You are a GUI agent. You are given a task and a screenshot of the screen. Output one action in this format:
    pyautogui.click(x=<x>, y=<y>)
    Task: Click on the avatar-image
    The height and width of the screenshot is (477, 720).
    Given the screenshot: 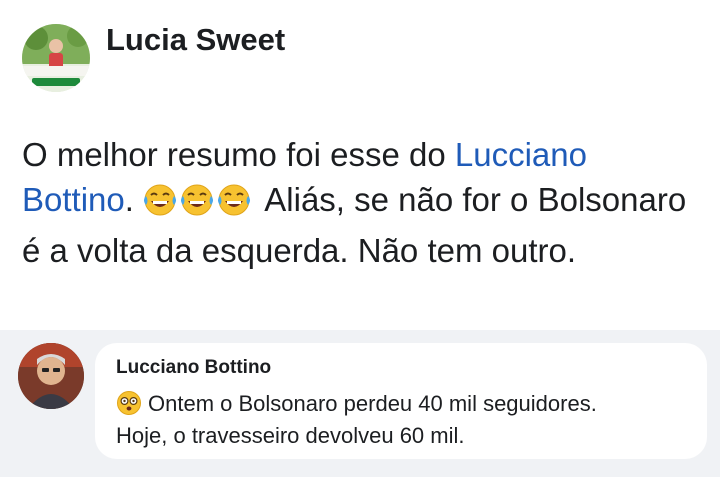 What is the action you would take?
    pyautogui.click(x=56, y=58)
    